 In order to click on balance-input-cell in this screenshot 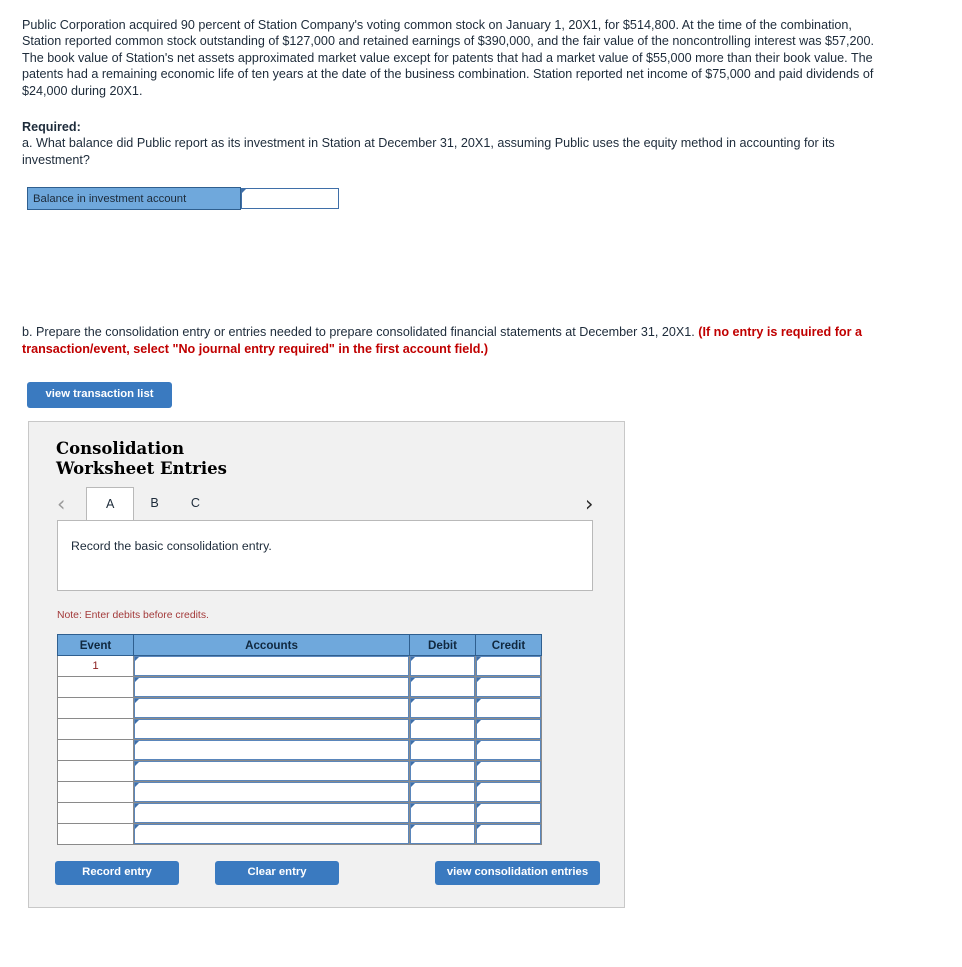, I will do `click(291, 199)`.